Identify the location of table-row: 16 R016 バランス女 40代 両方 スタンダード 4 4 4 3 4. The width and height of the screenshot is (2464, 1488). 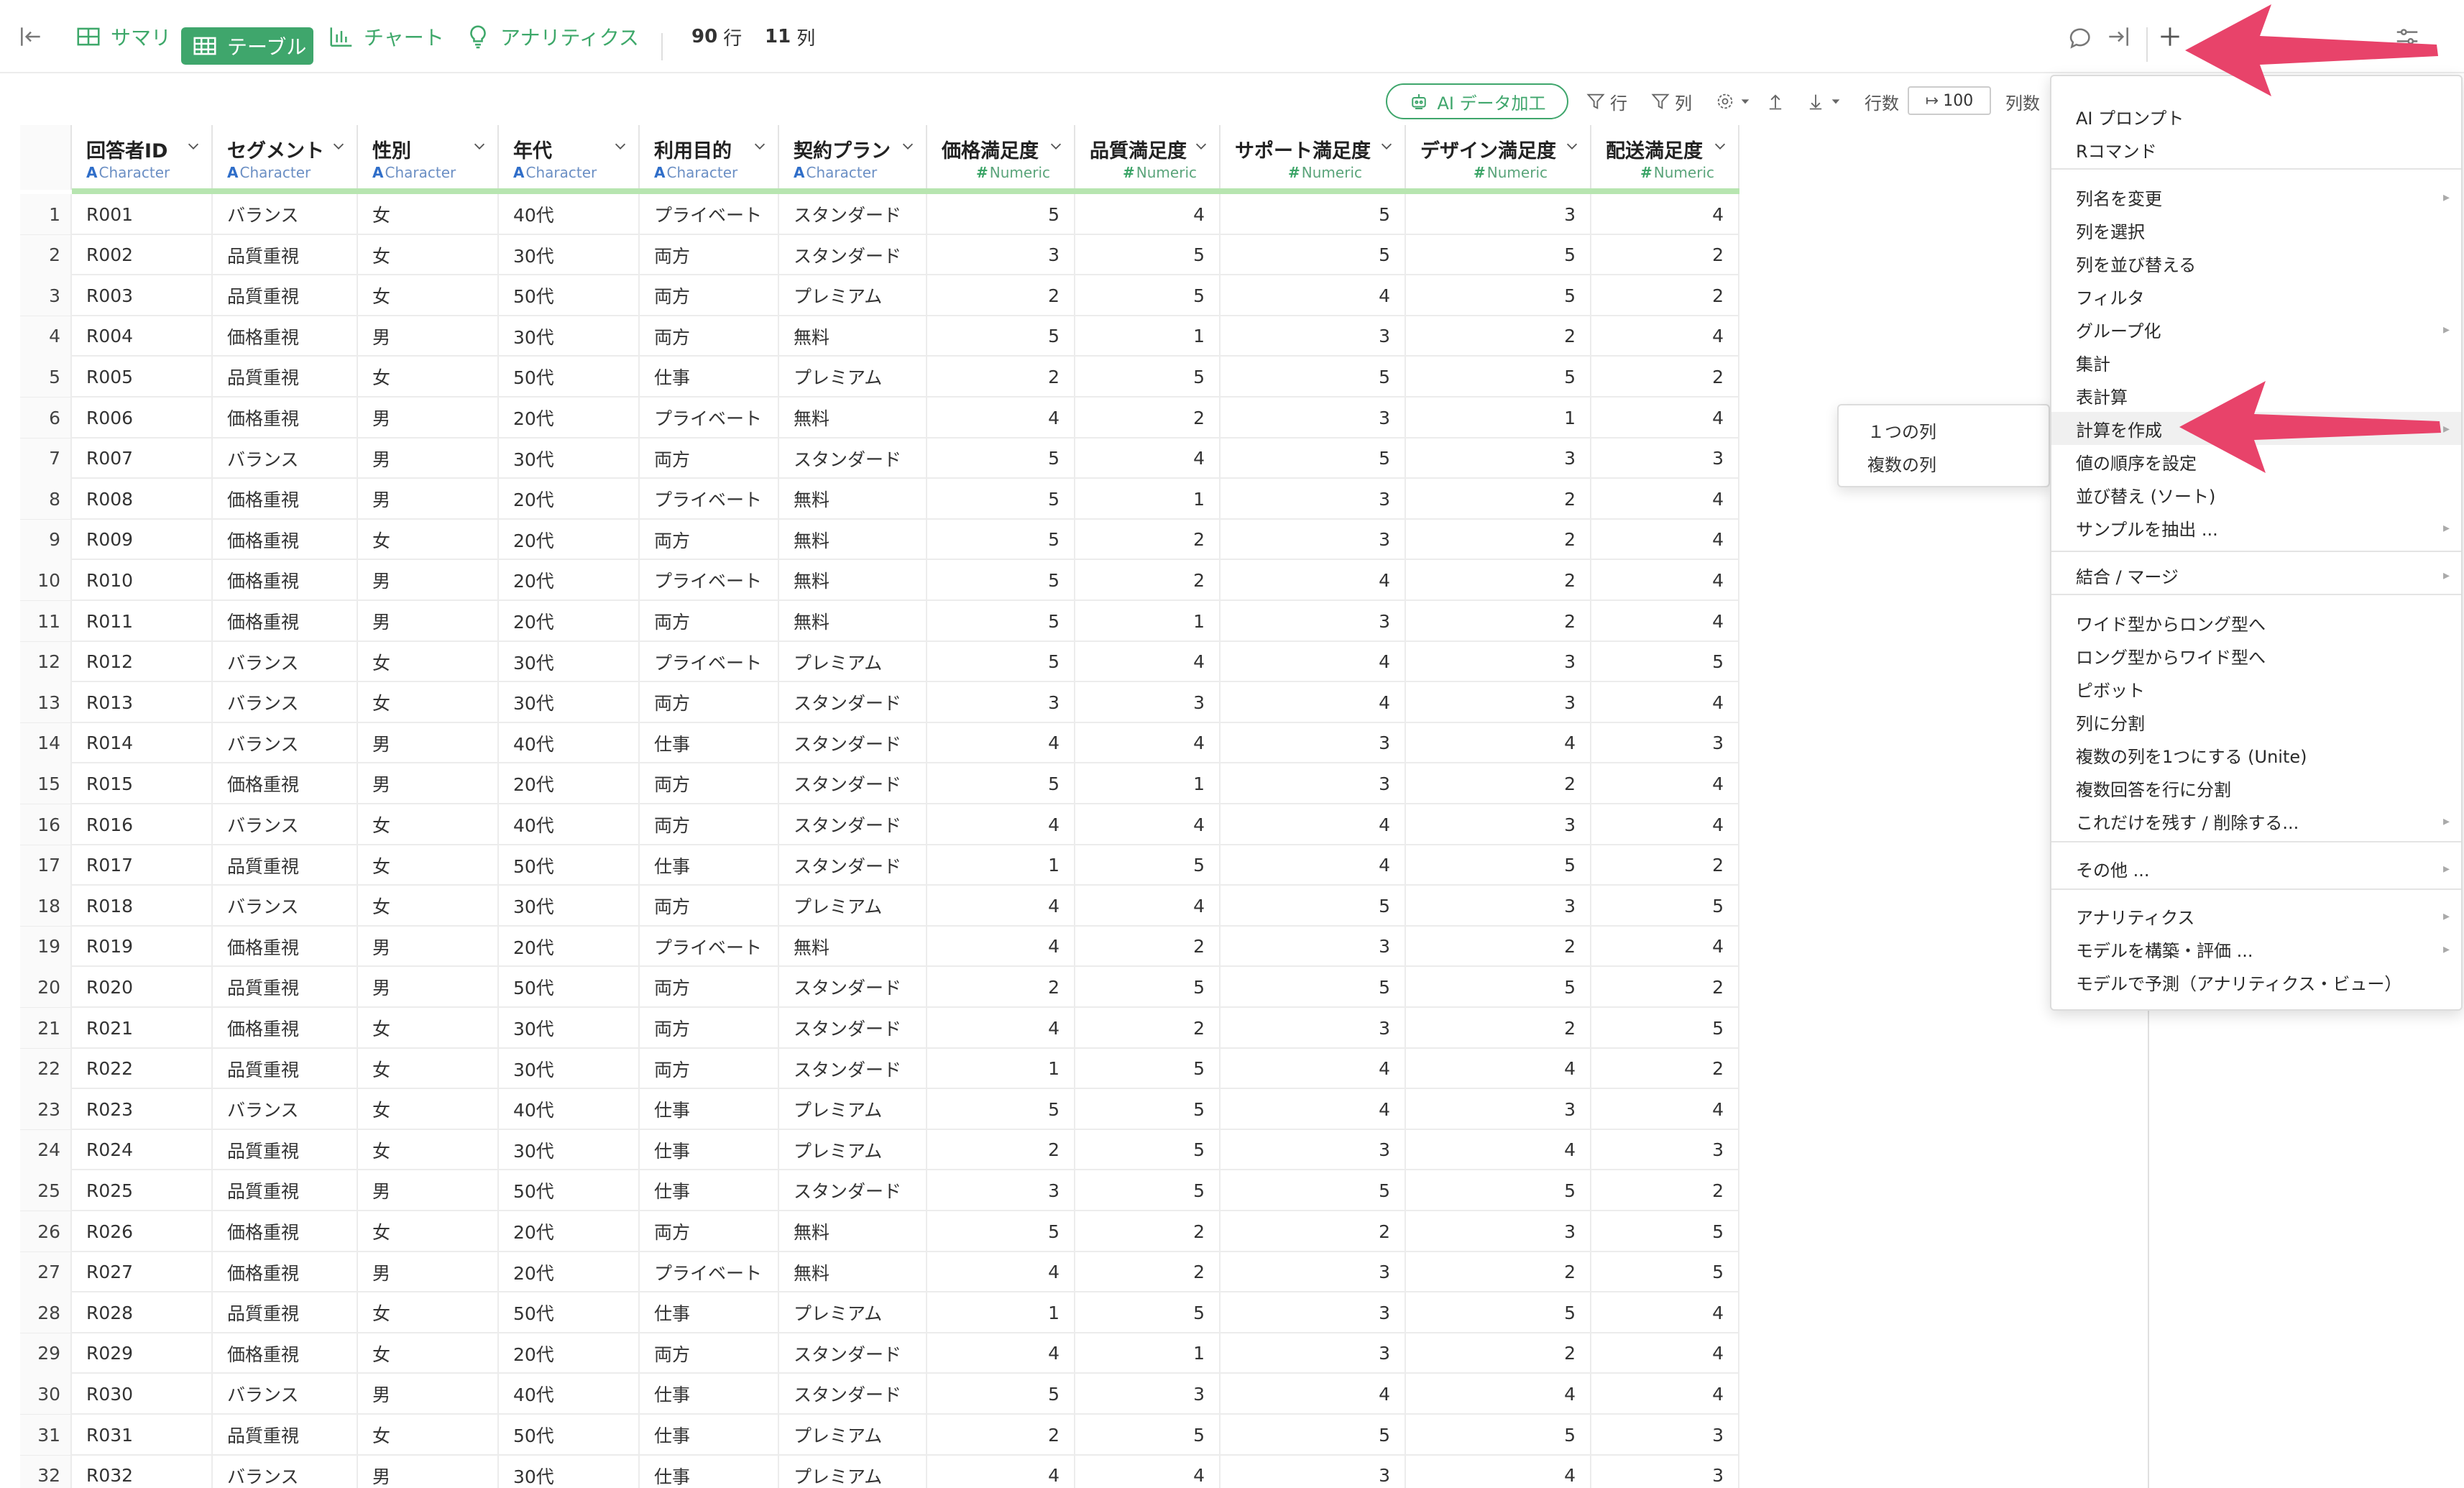
(879, 824).